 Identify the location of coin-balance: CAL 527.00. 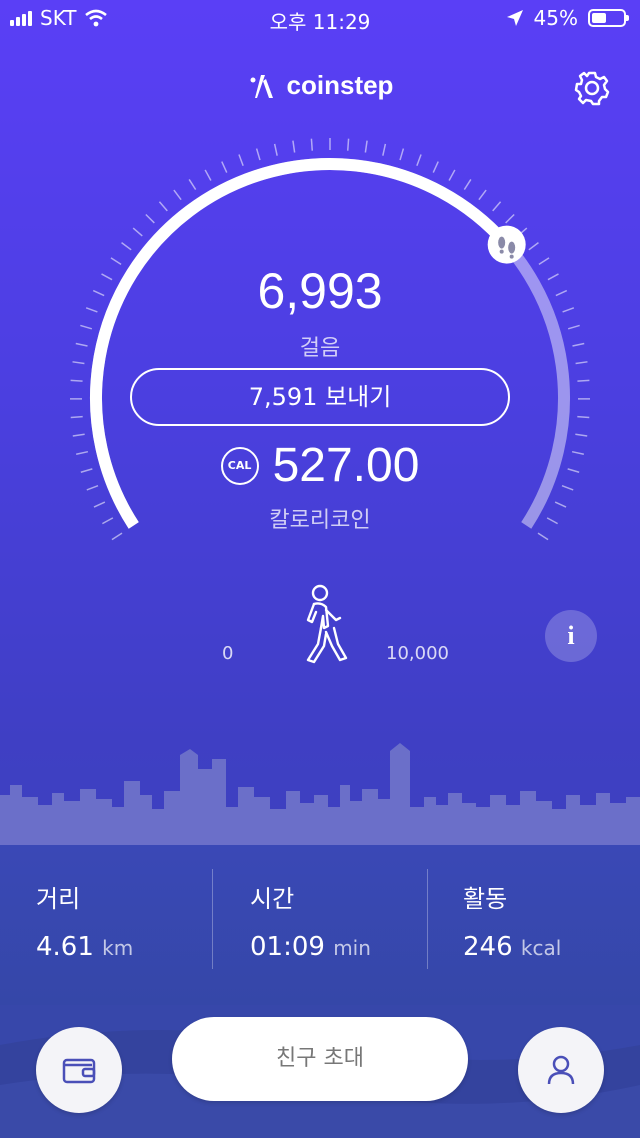
(320, 465).